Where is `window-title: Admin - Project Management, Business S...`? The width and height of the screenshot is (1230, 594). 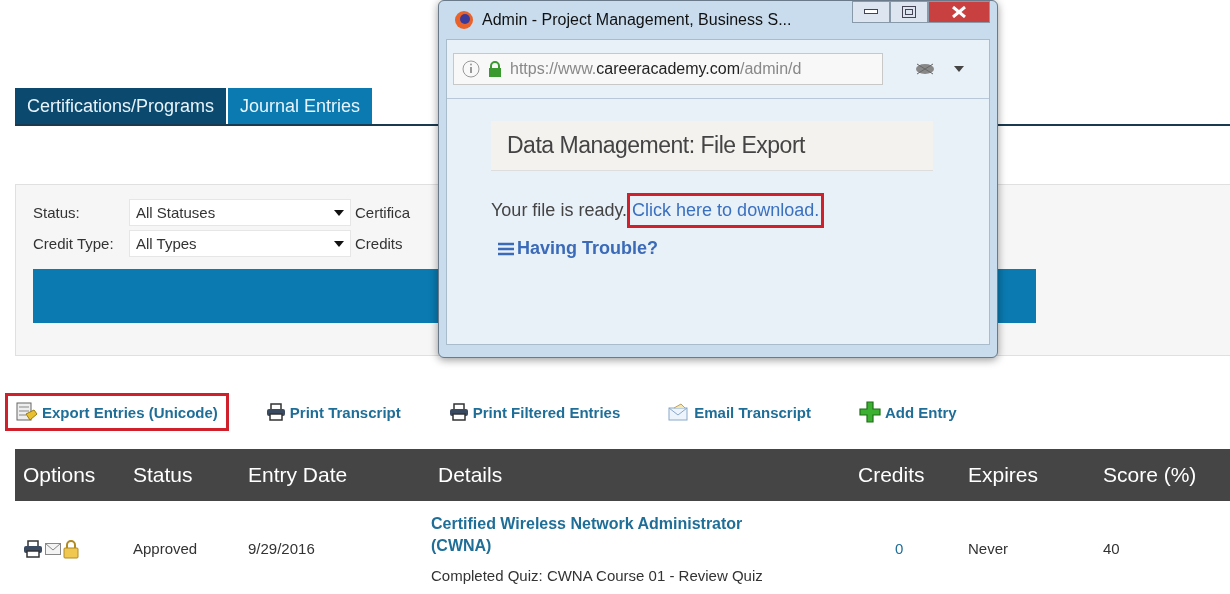
window-title: Admin - Project Management, Business S... is located at coordinates (637, 20).